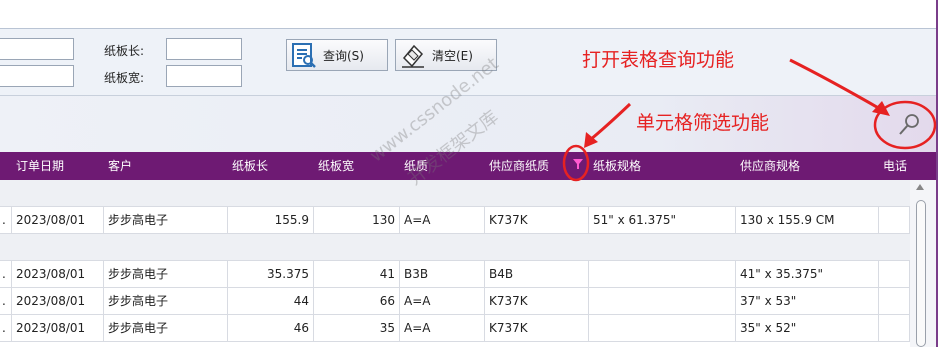 Image resolution: width=944 pixels, height=347 pixels. Describe the element at coordinates (271, 328) in the screenshot. I see `cell-board-length: 46` at that location.